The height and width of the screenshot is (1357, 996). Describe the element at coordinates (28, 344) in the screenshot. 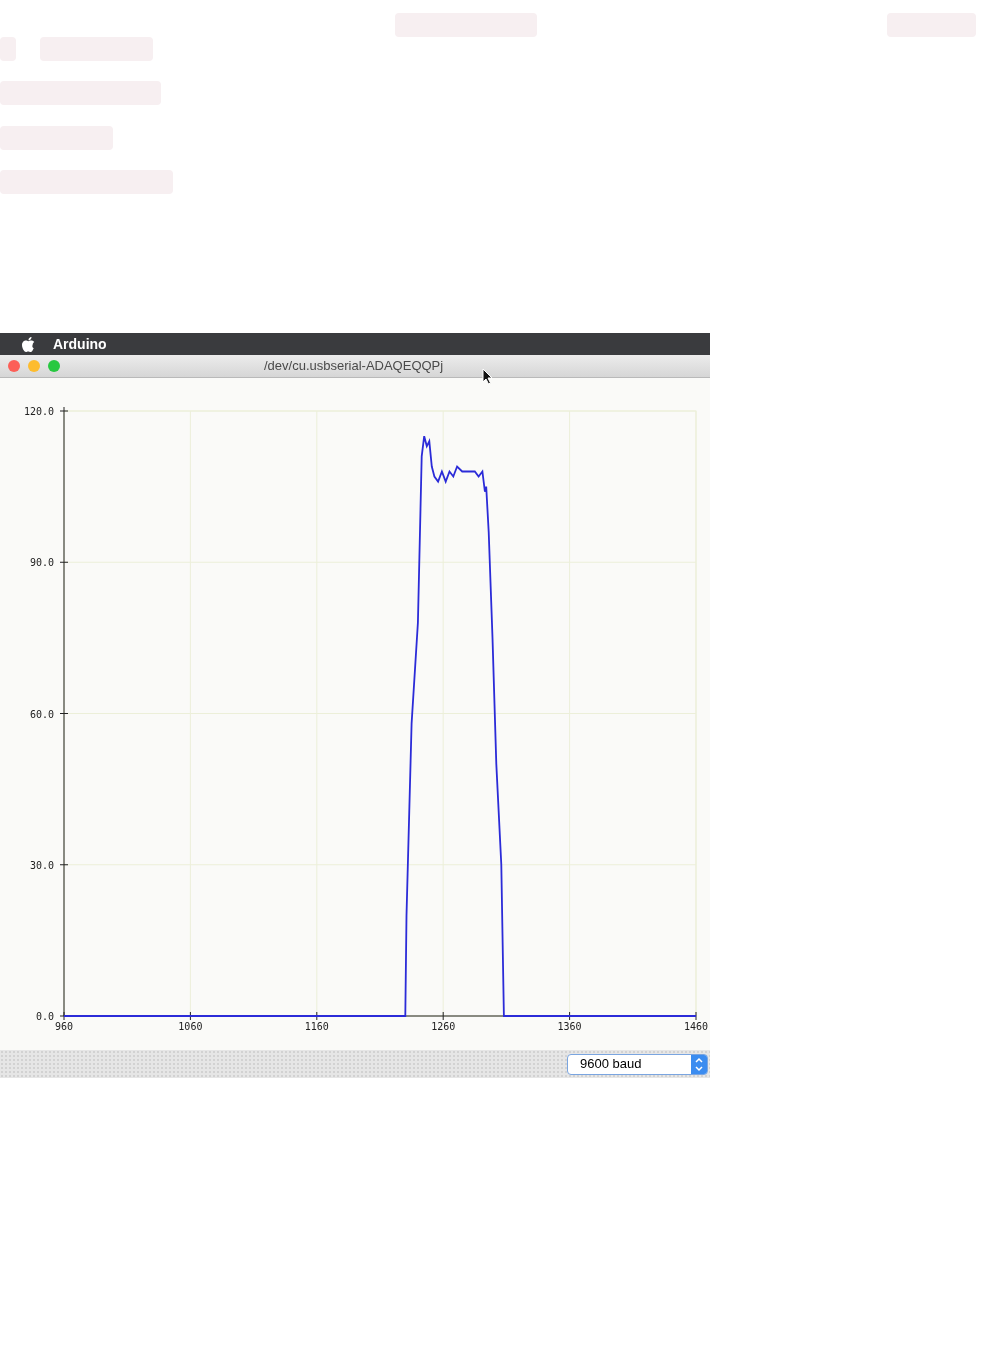

I see `apple-icon` at that location.